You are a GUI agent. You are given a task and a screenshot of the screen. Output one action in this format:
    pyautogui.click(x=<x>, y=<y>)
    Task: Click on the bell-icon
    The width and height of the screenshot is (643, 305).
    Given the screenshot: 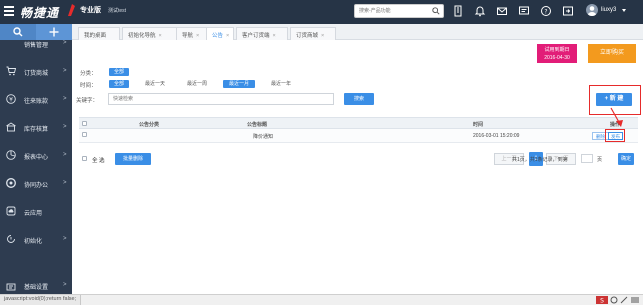 What is the action you would take?
    pyautogui.click(x=480, y=11)
    